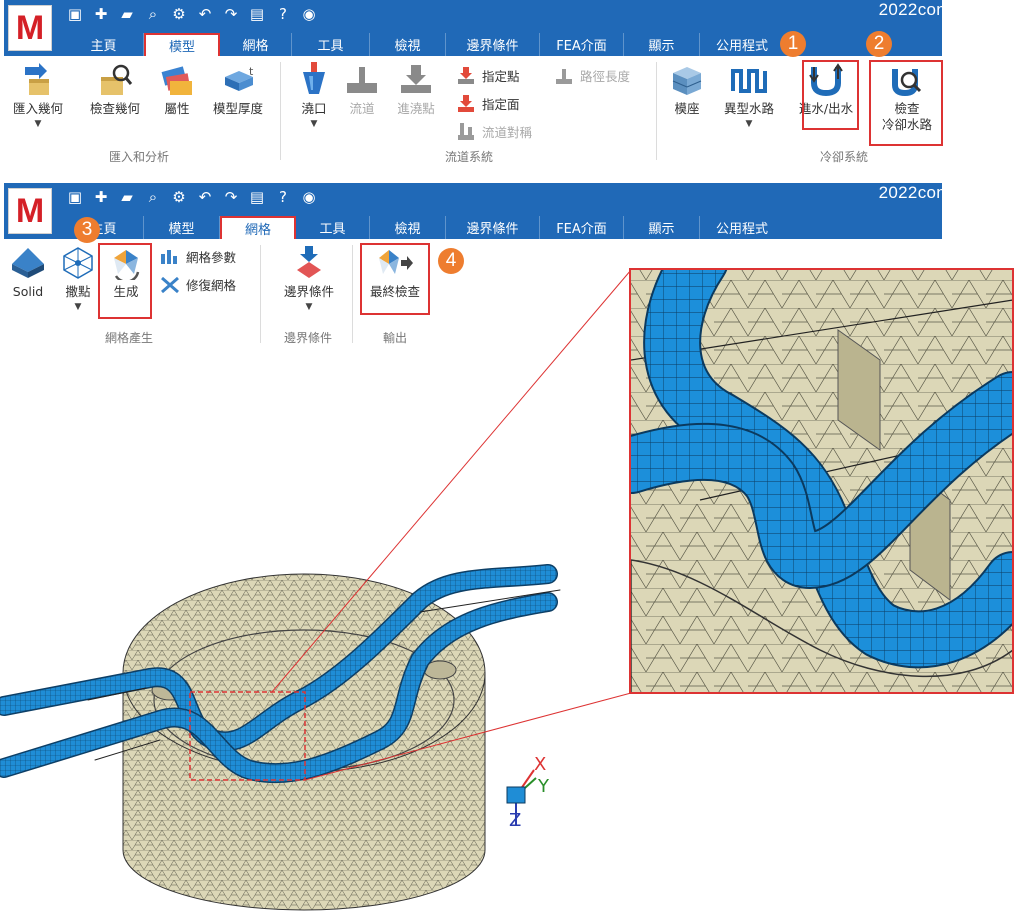 Image resolution: width=1019 pixels, height=919 pixels. What do you see at coordinates (28, 263) in the screenshot?
I see `solid-icon` at bounding box center [28, 263].